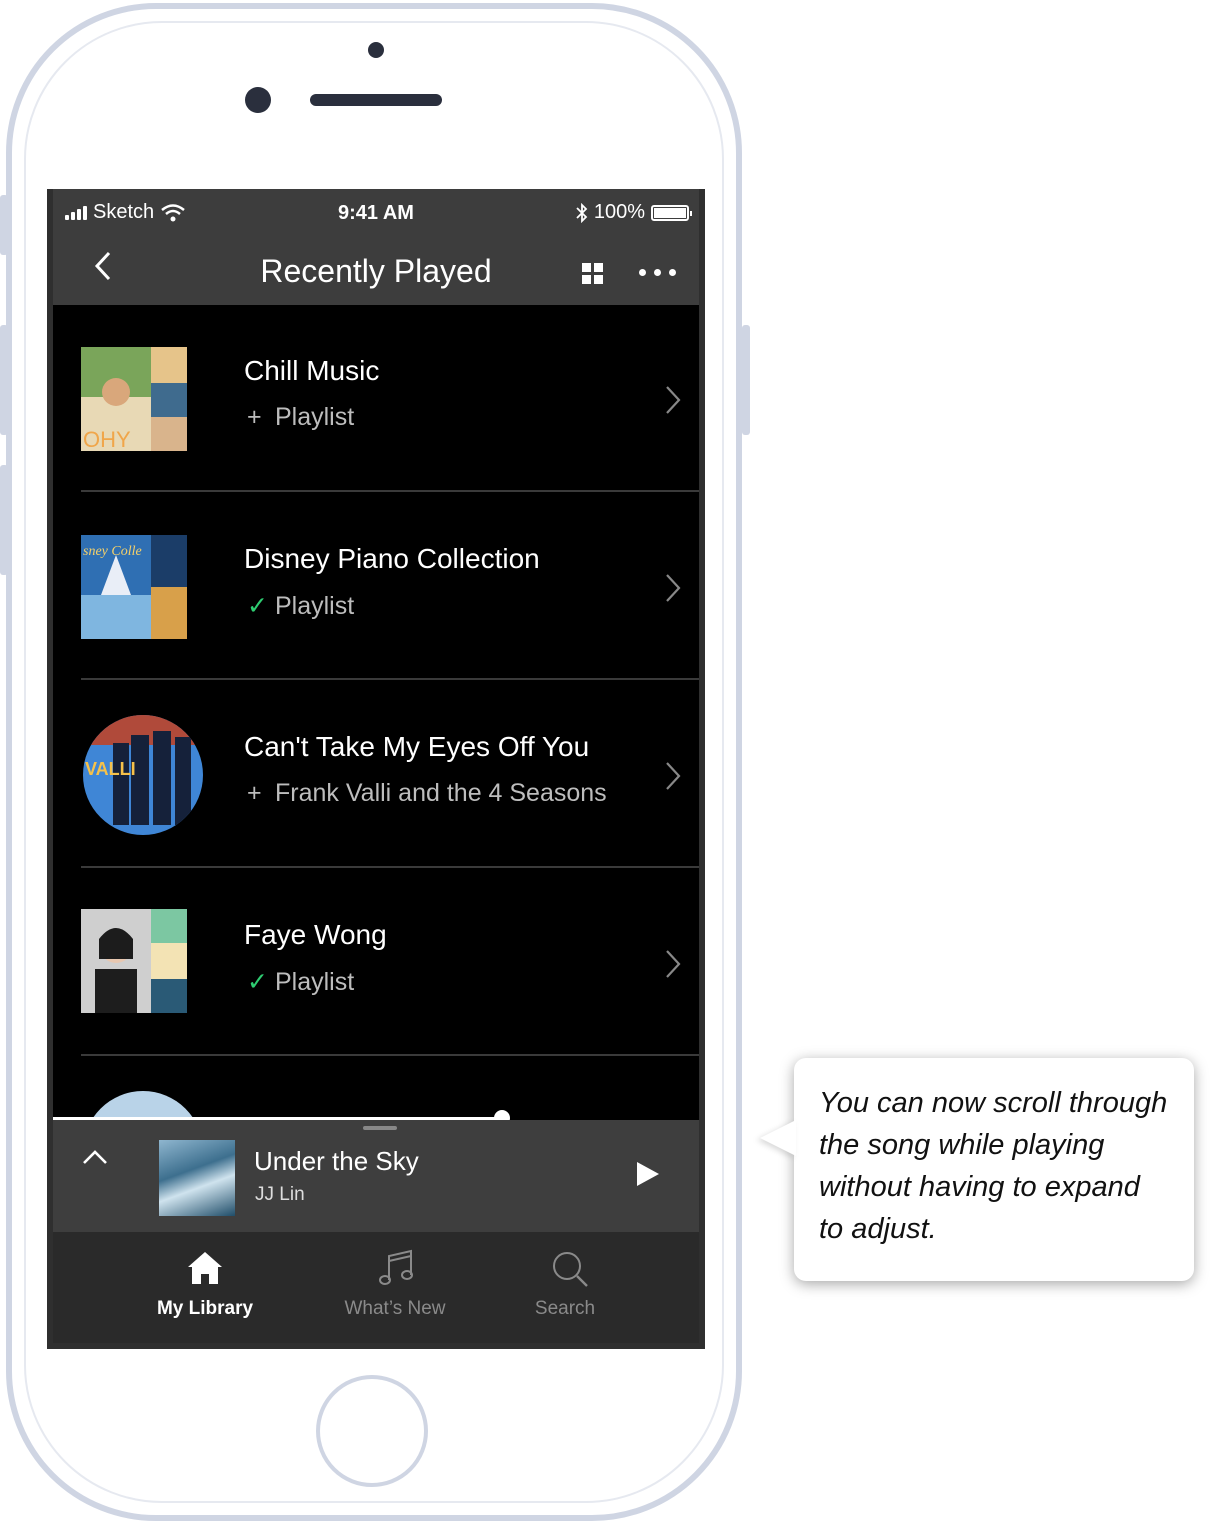 The width and height of the screenshot is (1214, 1528). What do you see at coordinates (95, 1157) in the screenshot?
I see `chevron-up-icon` at bounding box center [95, 1157].